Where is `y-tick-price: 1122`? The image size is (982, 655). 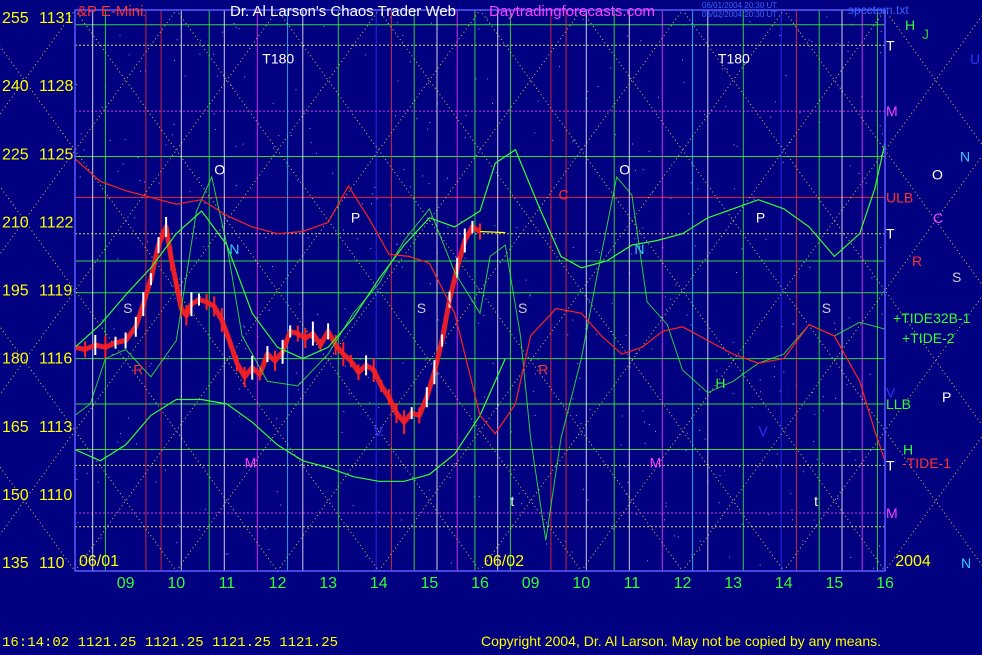
y-tick-price: 1122 is located at coordinates (56, 222).